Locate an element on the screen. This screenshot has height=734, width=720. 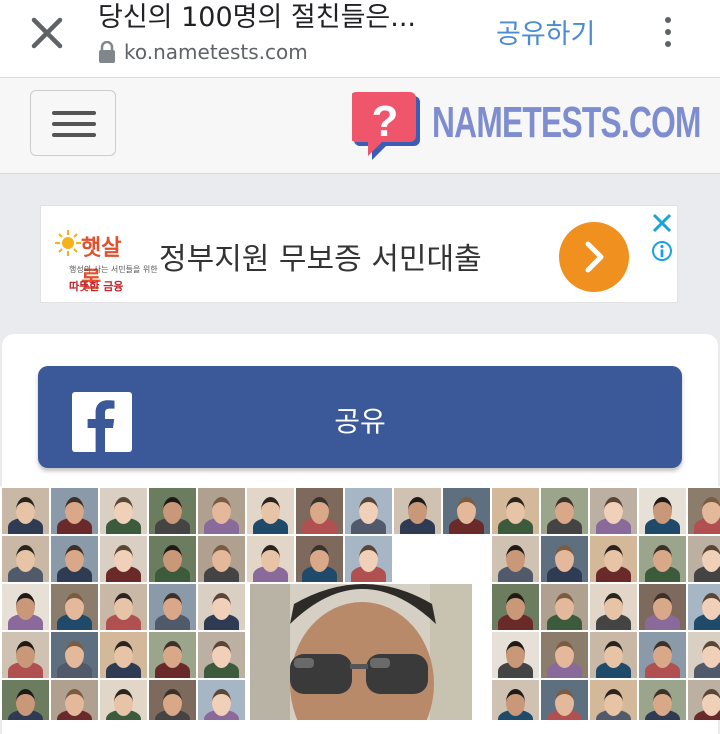
logo-text: NAMETESTS.COM is located at coordinates (566, 123).